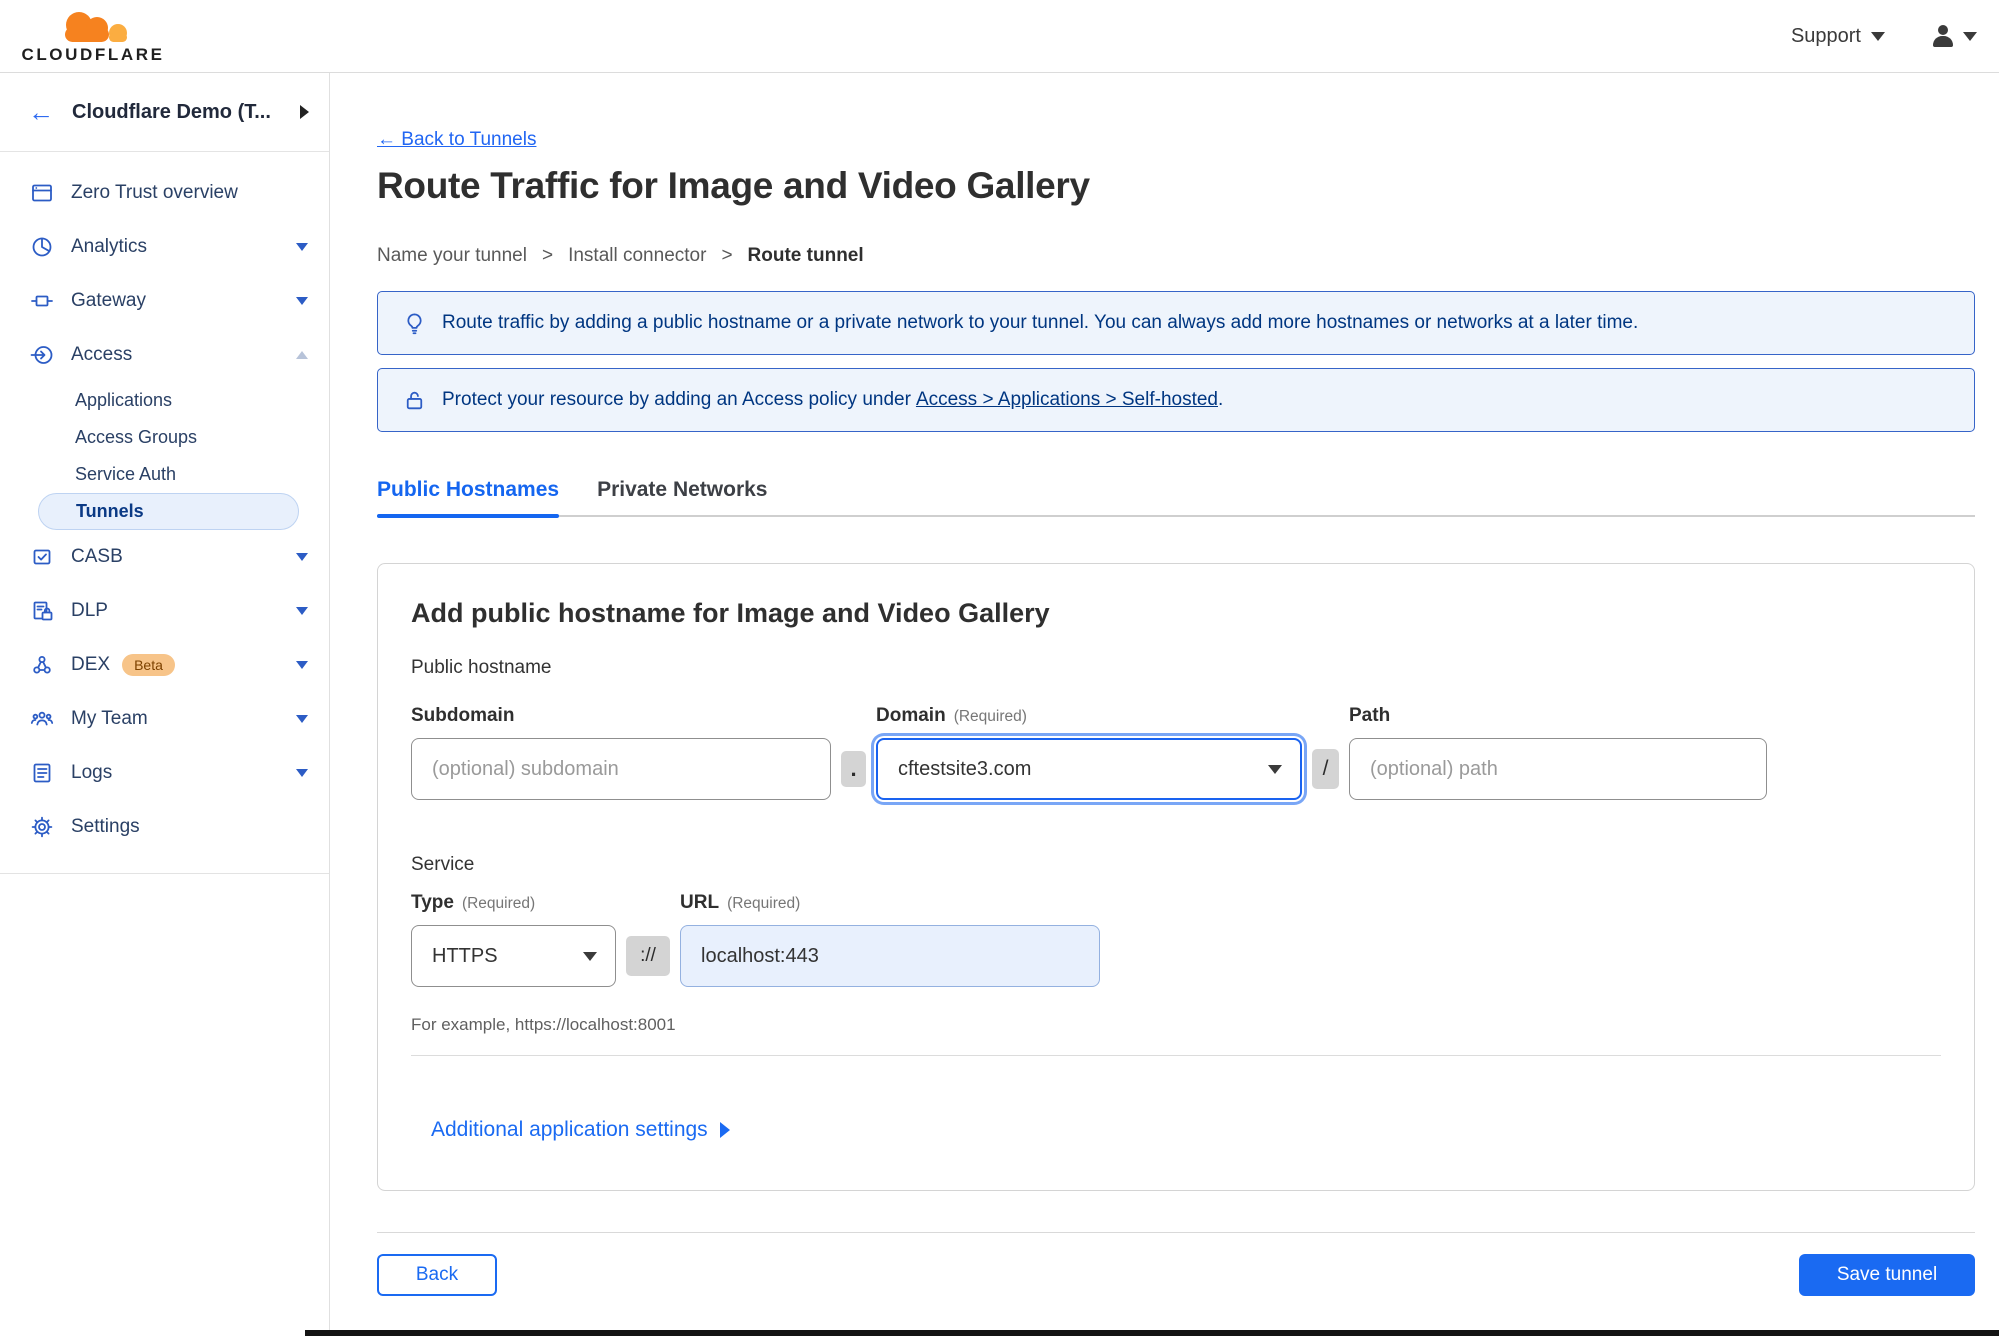 Image resolution: width=1999 pixels, height=1336 pixels. What do you see at coordinates (543, 1024) in the screenshot?
I see `url-example-text: For example, https://localhost:8001` at bounding box center [543, 1024].